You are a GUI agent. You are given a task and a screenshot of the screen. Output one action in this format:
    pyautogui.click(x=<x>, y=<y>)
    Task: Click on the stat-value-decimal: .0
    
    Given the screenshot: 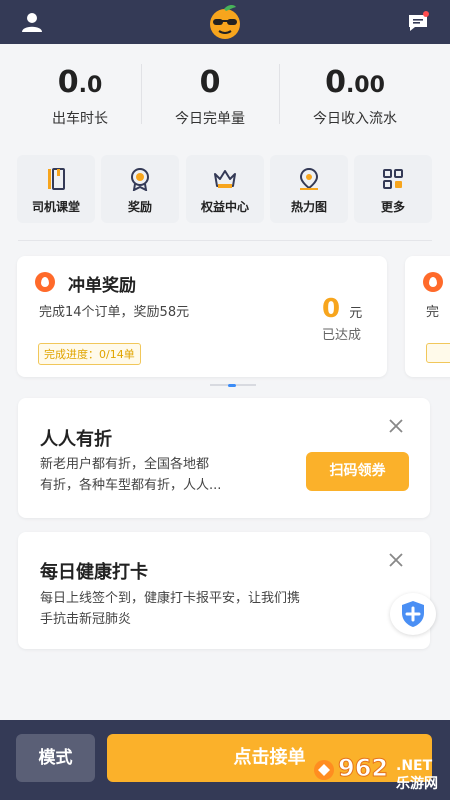 What is the action you would take?
    pyautogui.click(x=90, y=85)
    